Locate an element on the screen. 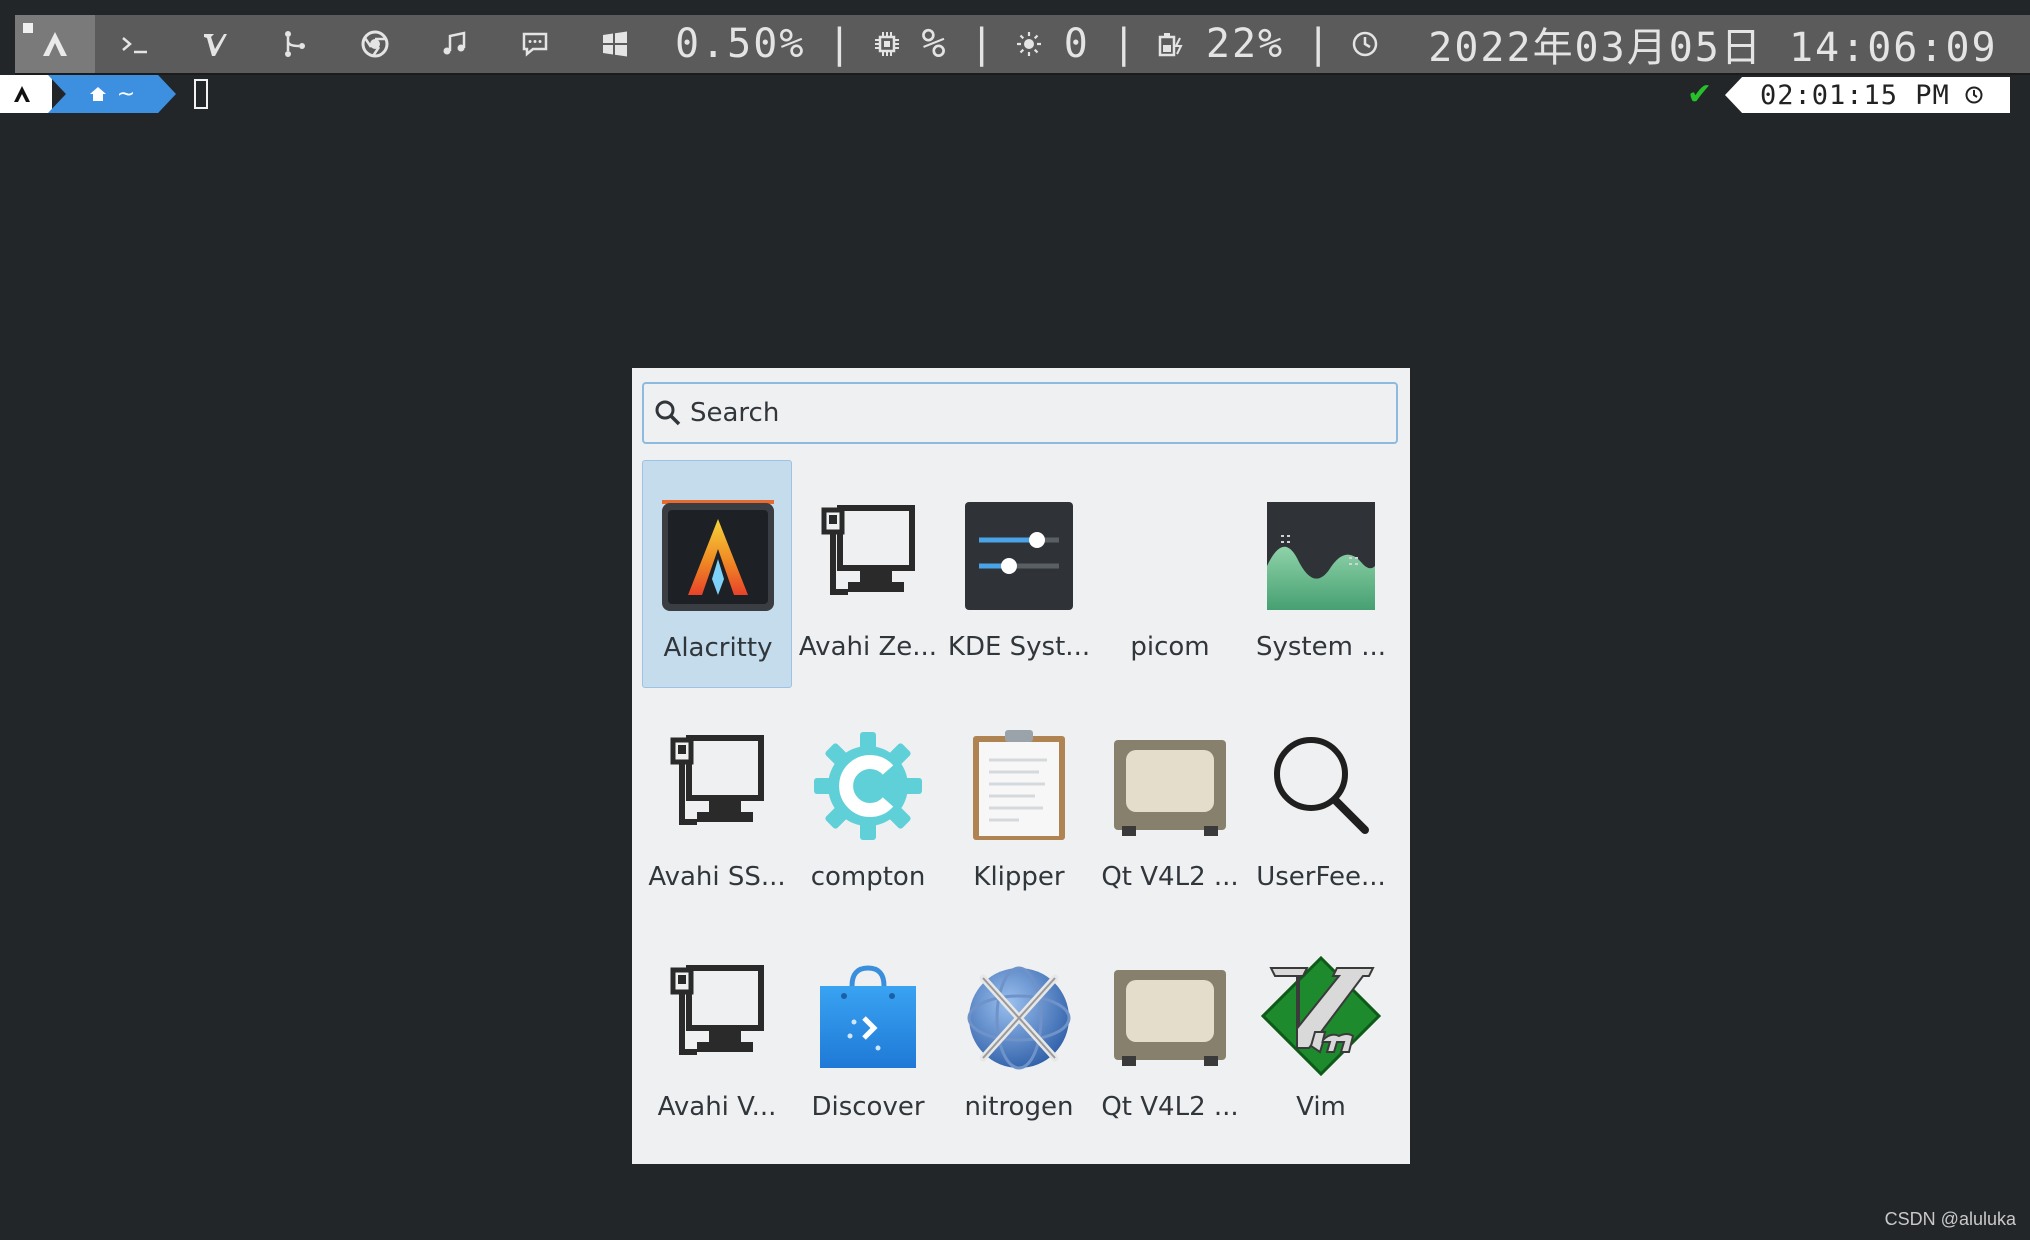 The image size is (2030, 1240). battery-value: 22% is located at coordinates (1245, 44).